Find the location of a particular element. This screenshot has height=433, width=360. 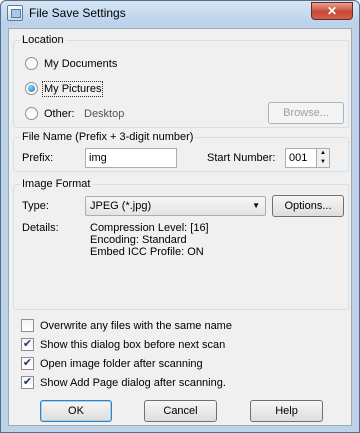

other-label: Other: is located at coordinates (59, 114).